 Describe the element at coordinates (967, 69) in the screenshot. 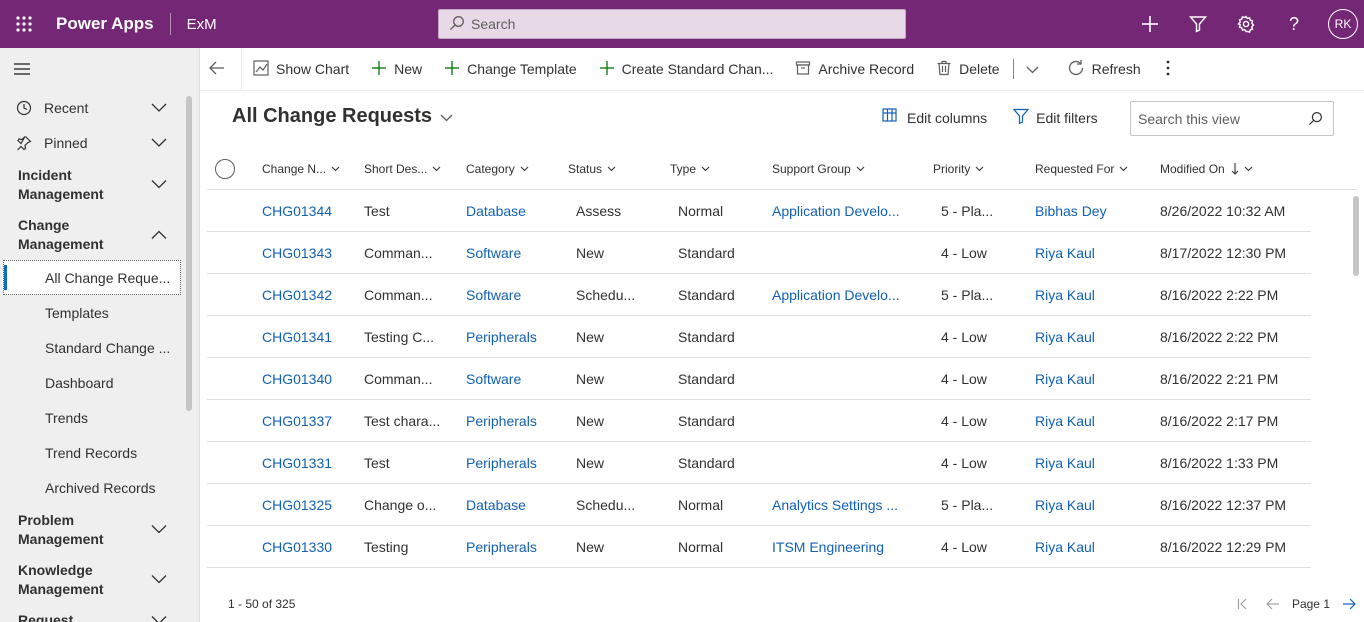

I see `delete-button: Delete` at that location.